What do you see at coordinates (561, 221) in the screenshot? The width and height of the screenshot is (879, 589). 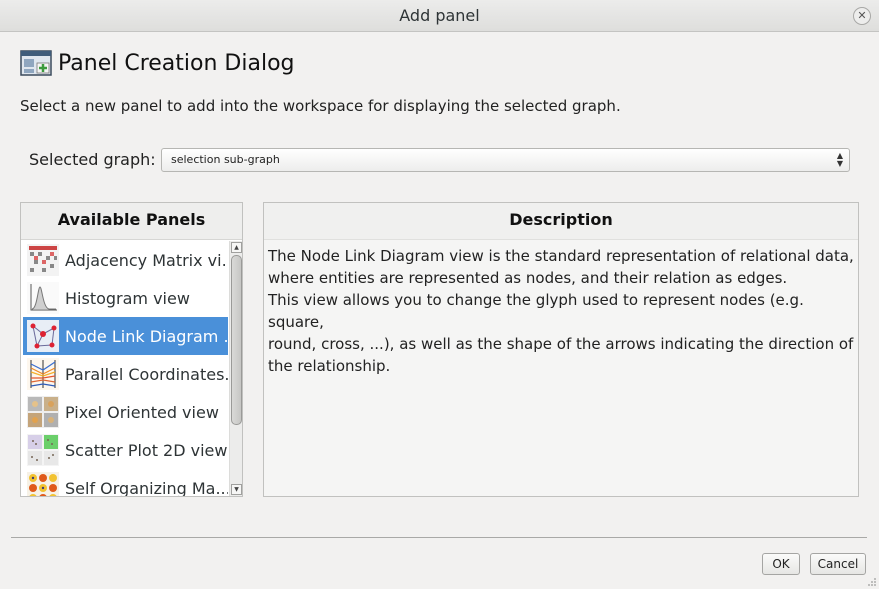 I see `description-header: Description` at bounding box center [561, 221].